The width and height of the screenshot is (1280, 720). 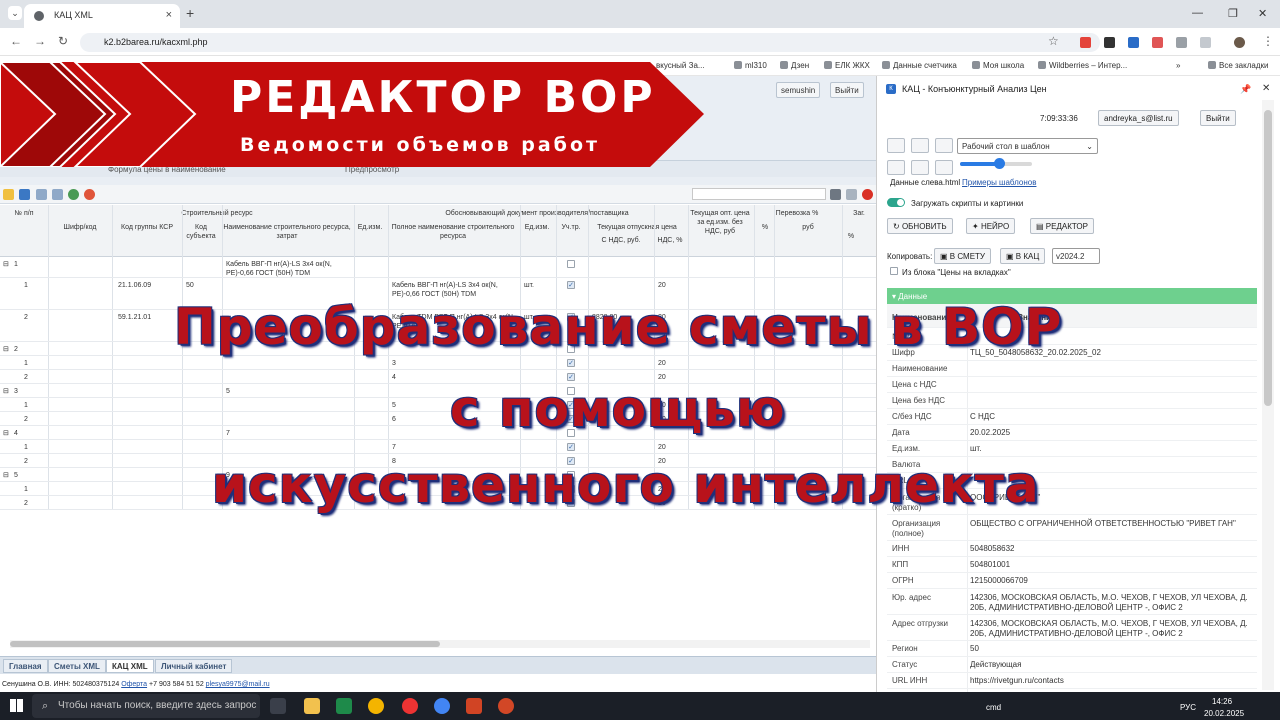 I want to click on profile-avatar, so click(x=1239, y=42).